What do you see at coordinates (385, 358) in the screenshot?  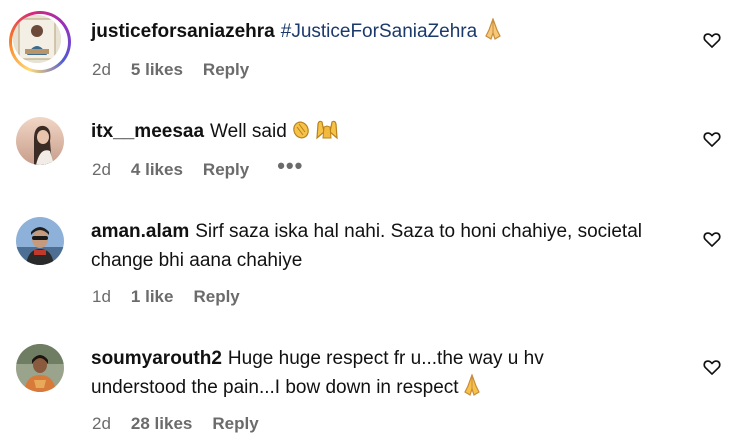 I see `comment-body-line1: Huge huge respect fr u...the way u hv` at bounding box center [385, 358].